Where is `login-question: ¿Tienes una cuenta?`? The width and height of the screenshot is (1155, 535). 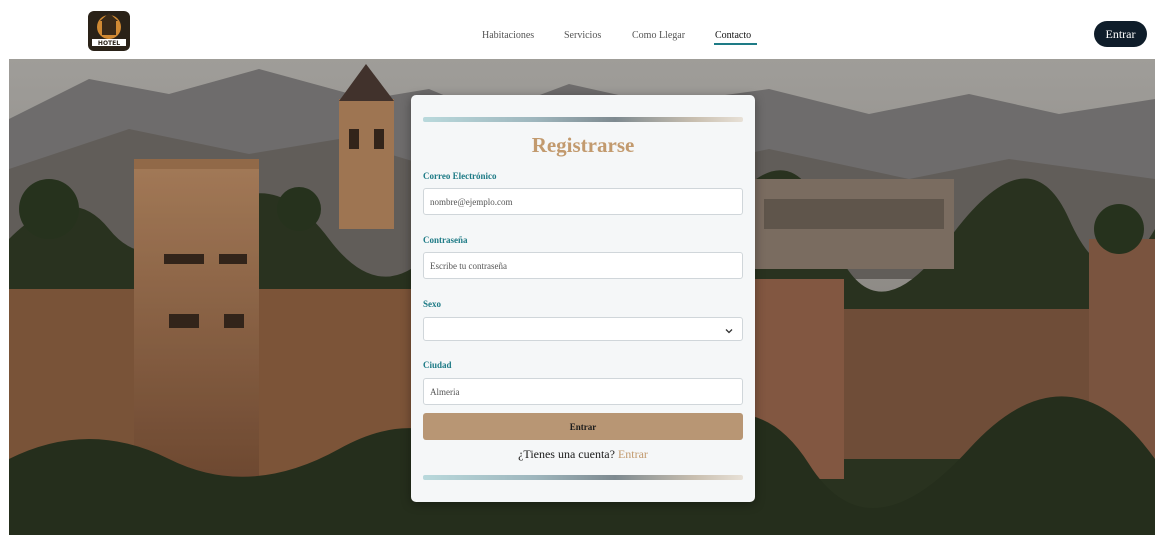
login-question: ¿Tienes una cuenta? is located at coordinates (566, 454).